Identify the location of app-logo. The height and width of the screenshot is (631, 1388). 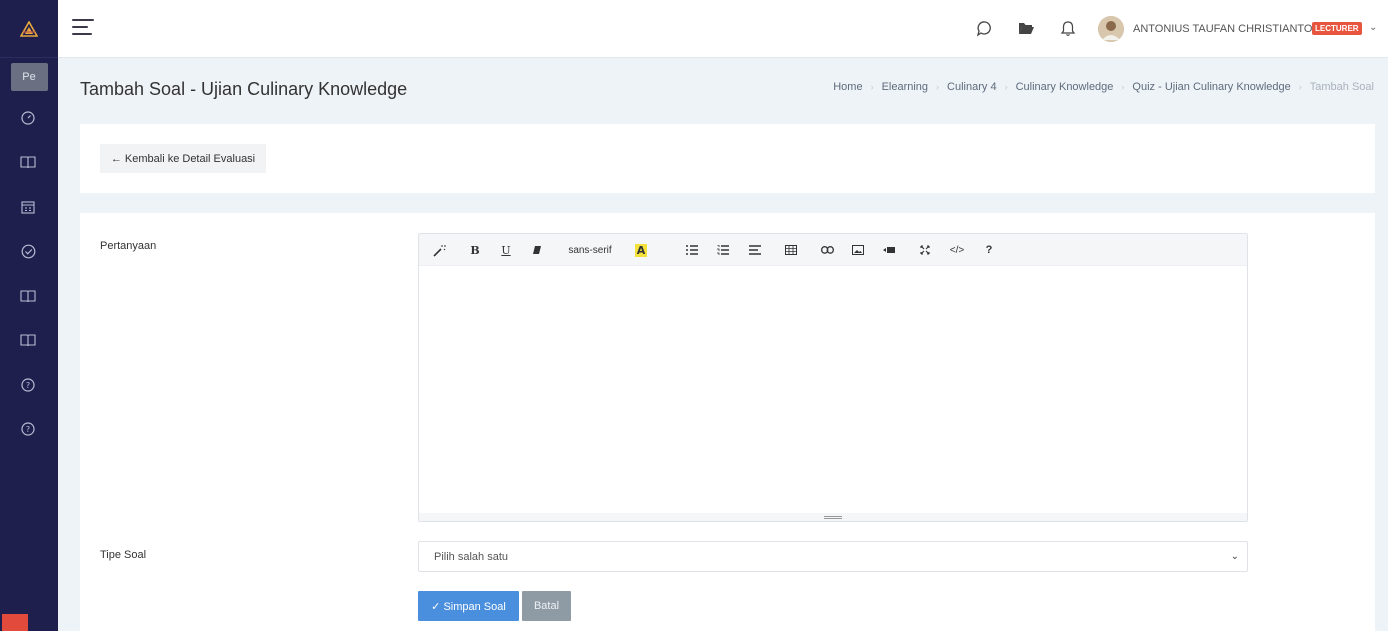
(29, 29).